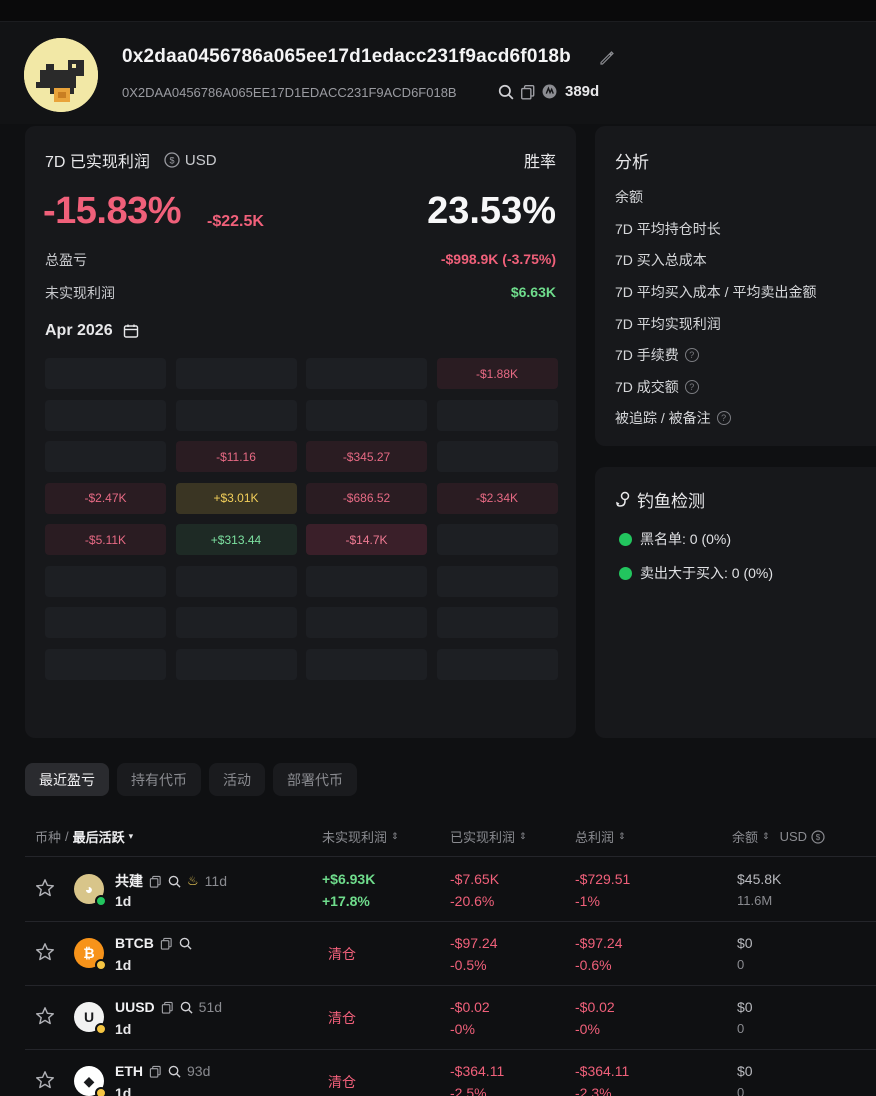 The image size is (876, 1096). Describe the element at coordinates (450, 954) in the screenshot. I see `table-row: ₿ BTCB 1d 清仓 -$97.24 -0.5% -$97.24 -0.6% $0 0` at that location.